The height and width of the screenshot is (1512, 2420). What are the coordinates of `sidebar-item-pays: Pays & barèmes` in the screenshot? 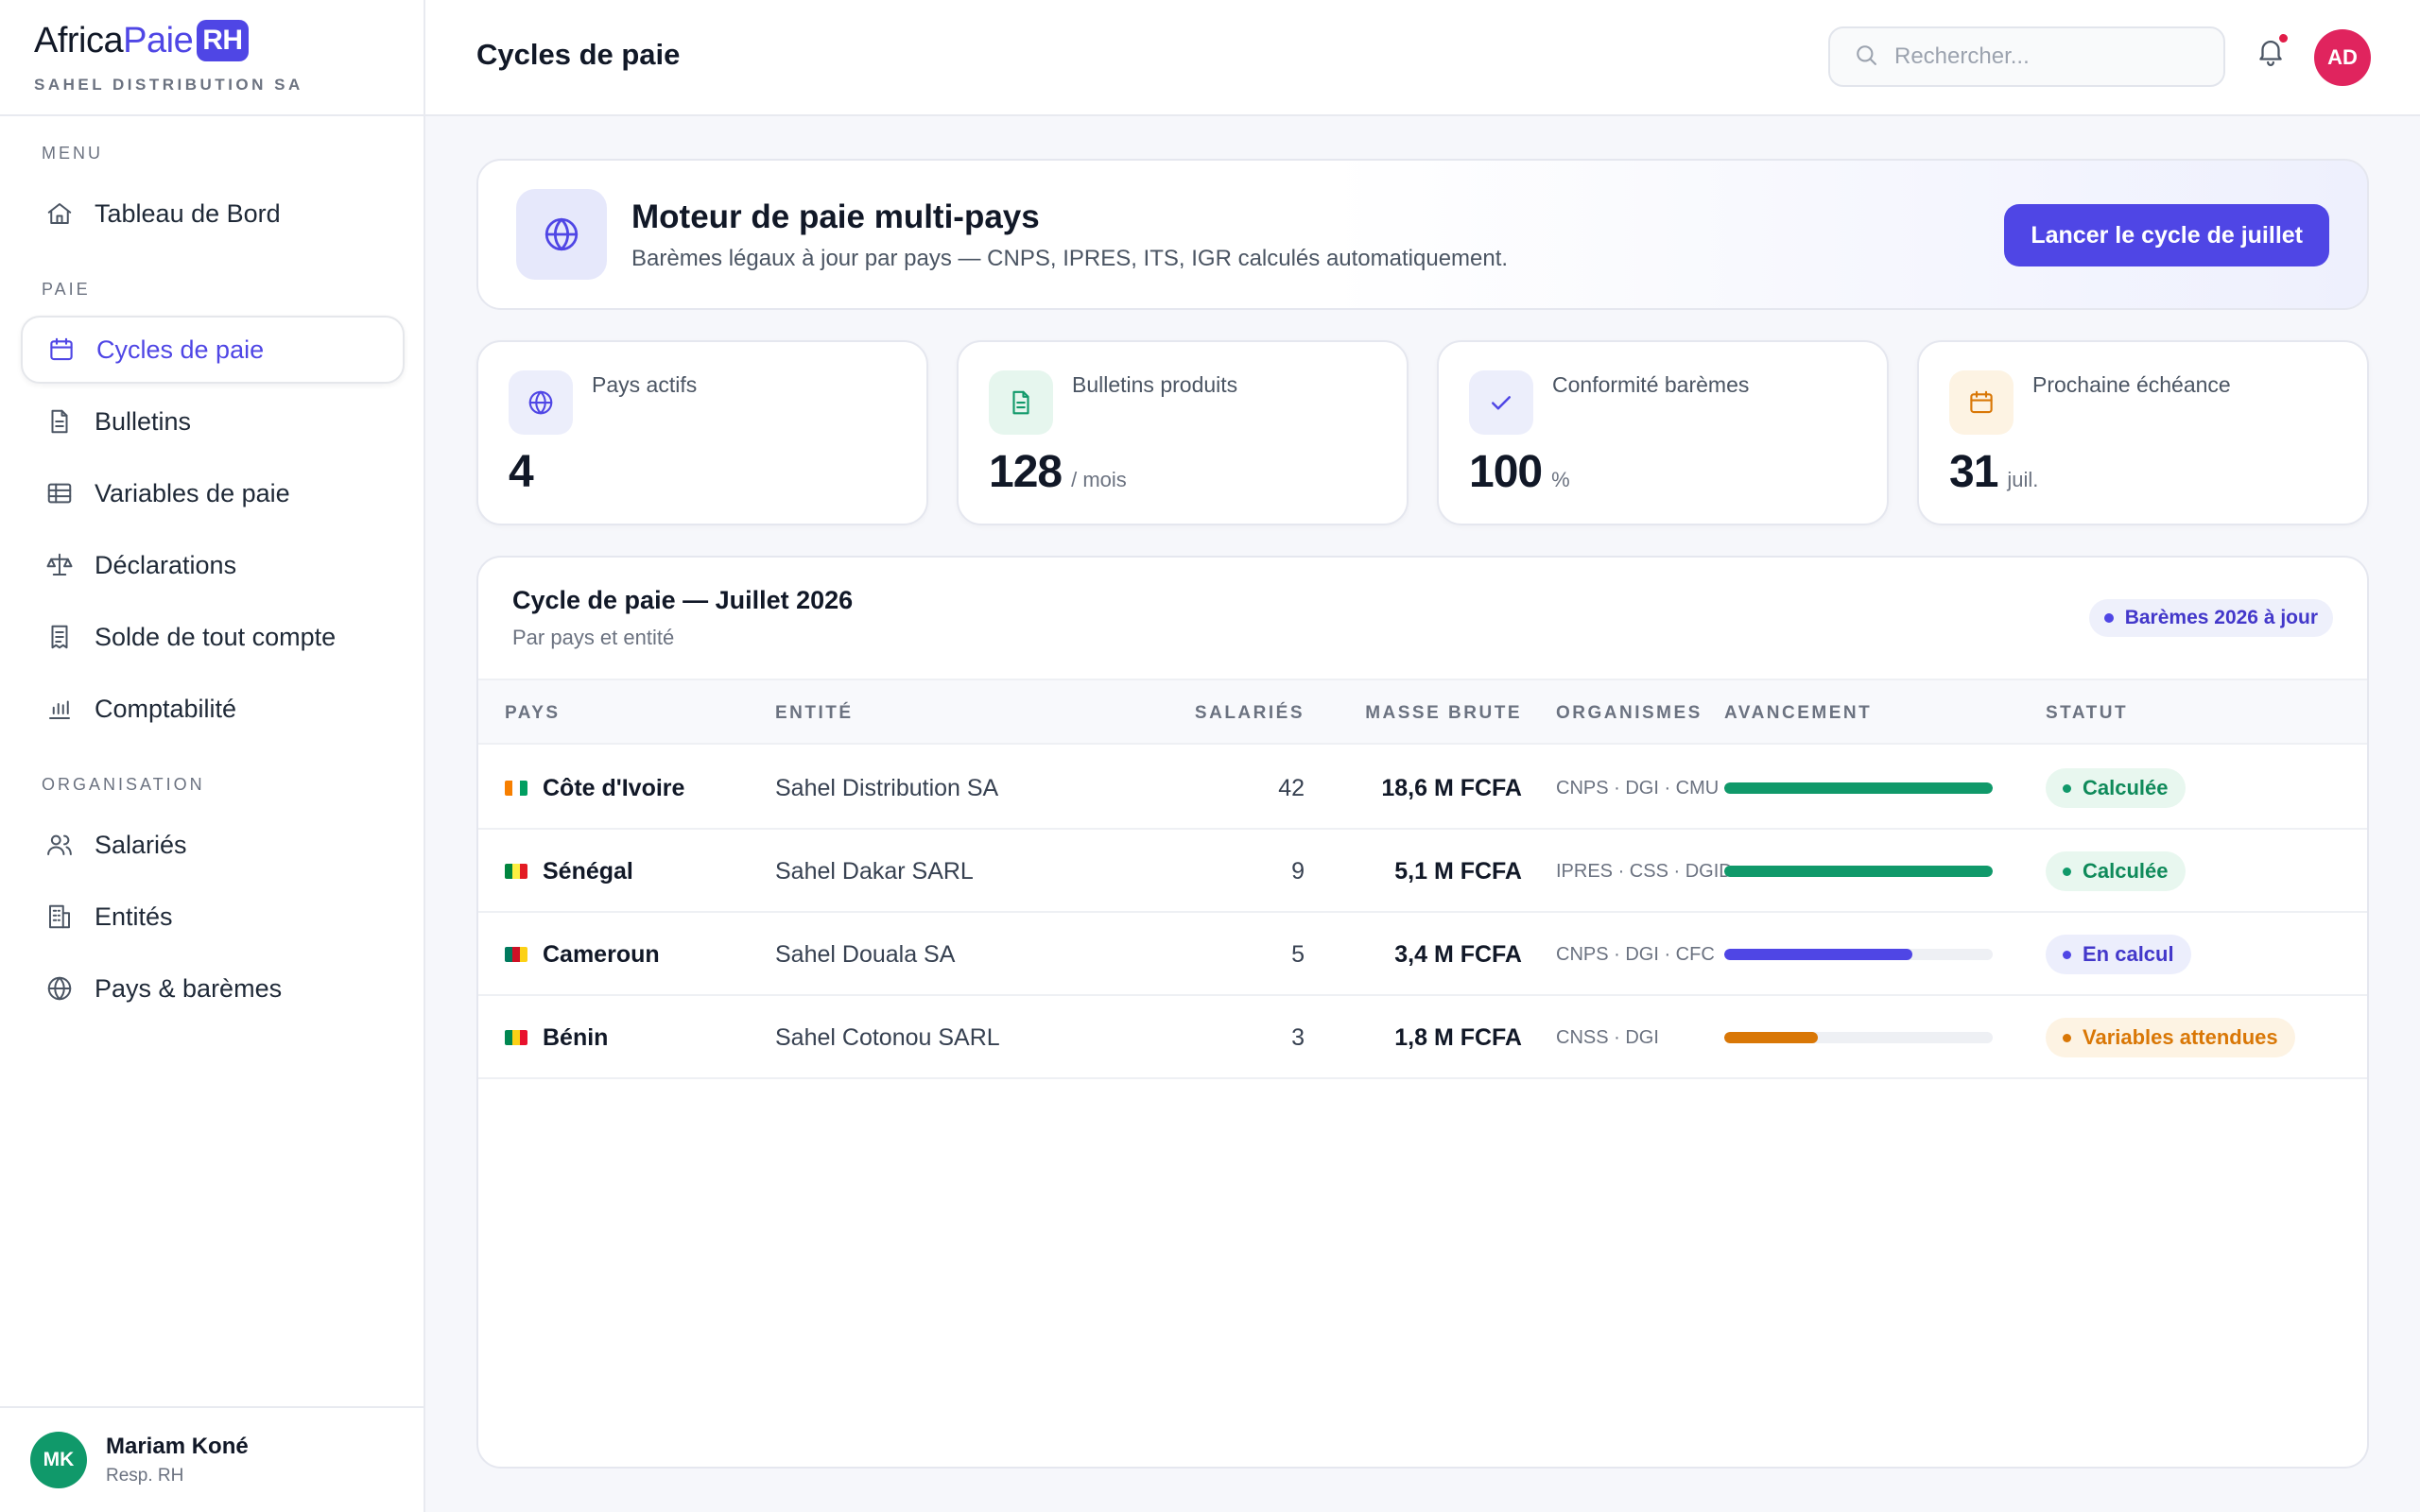 It's located at (213, 988).